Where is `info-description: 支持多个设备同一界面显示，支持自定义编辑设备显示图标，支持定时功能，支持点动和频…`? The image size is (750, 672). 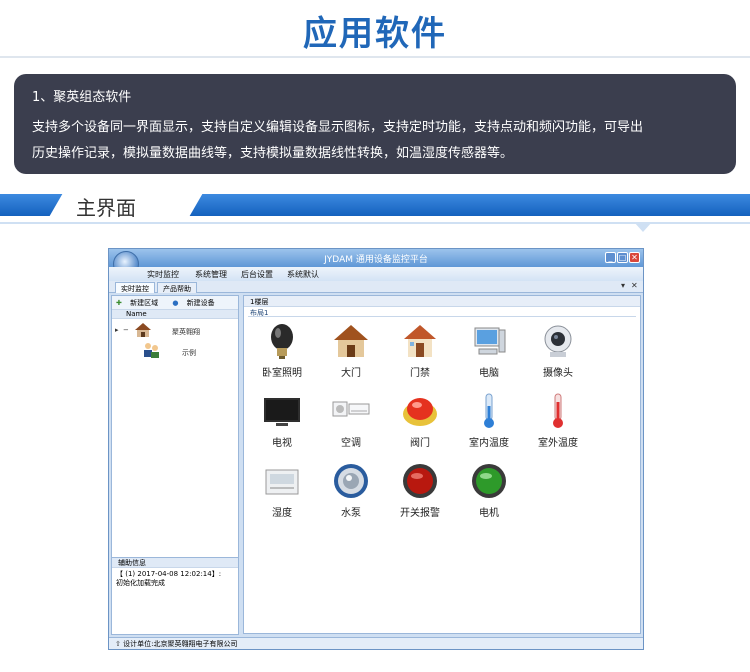
info-description: 支持多个设备同一界面显示，支持自定义编辑设备显示图标，支持定时功能，支持点动和频… is located at coordinates (375, 141).